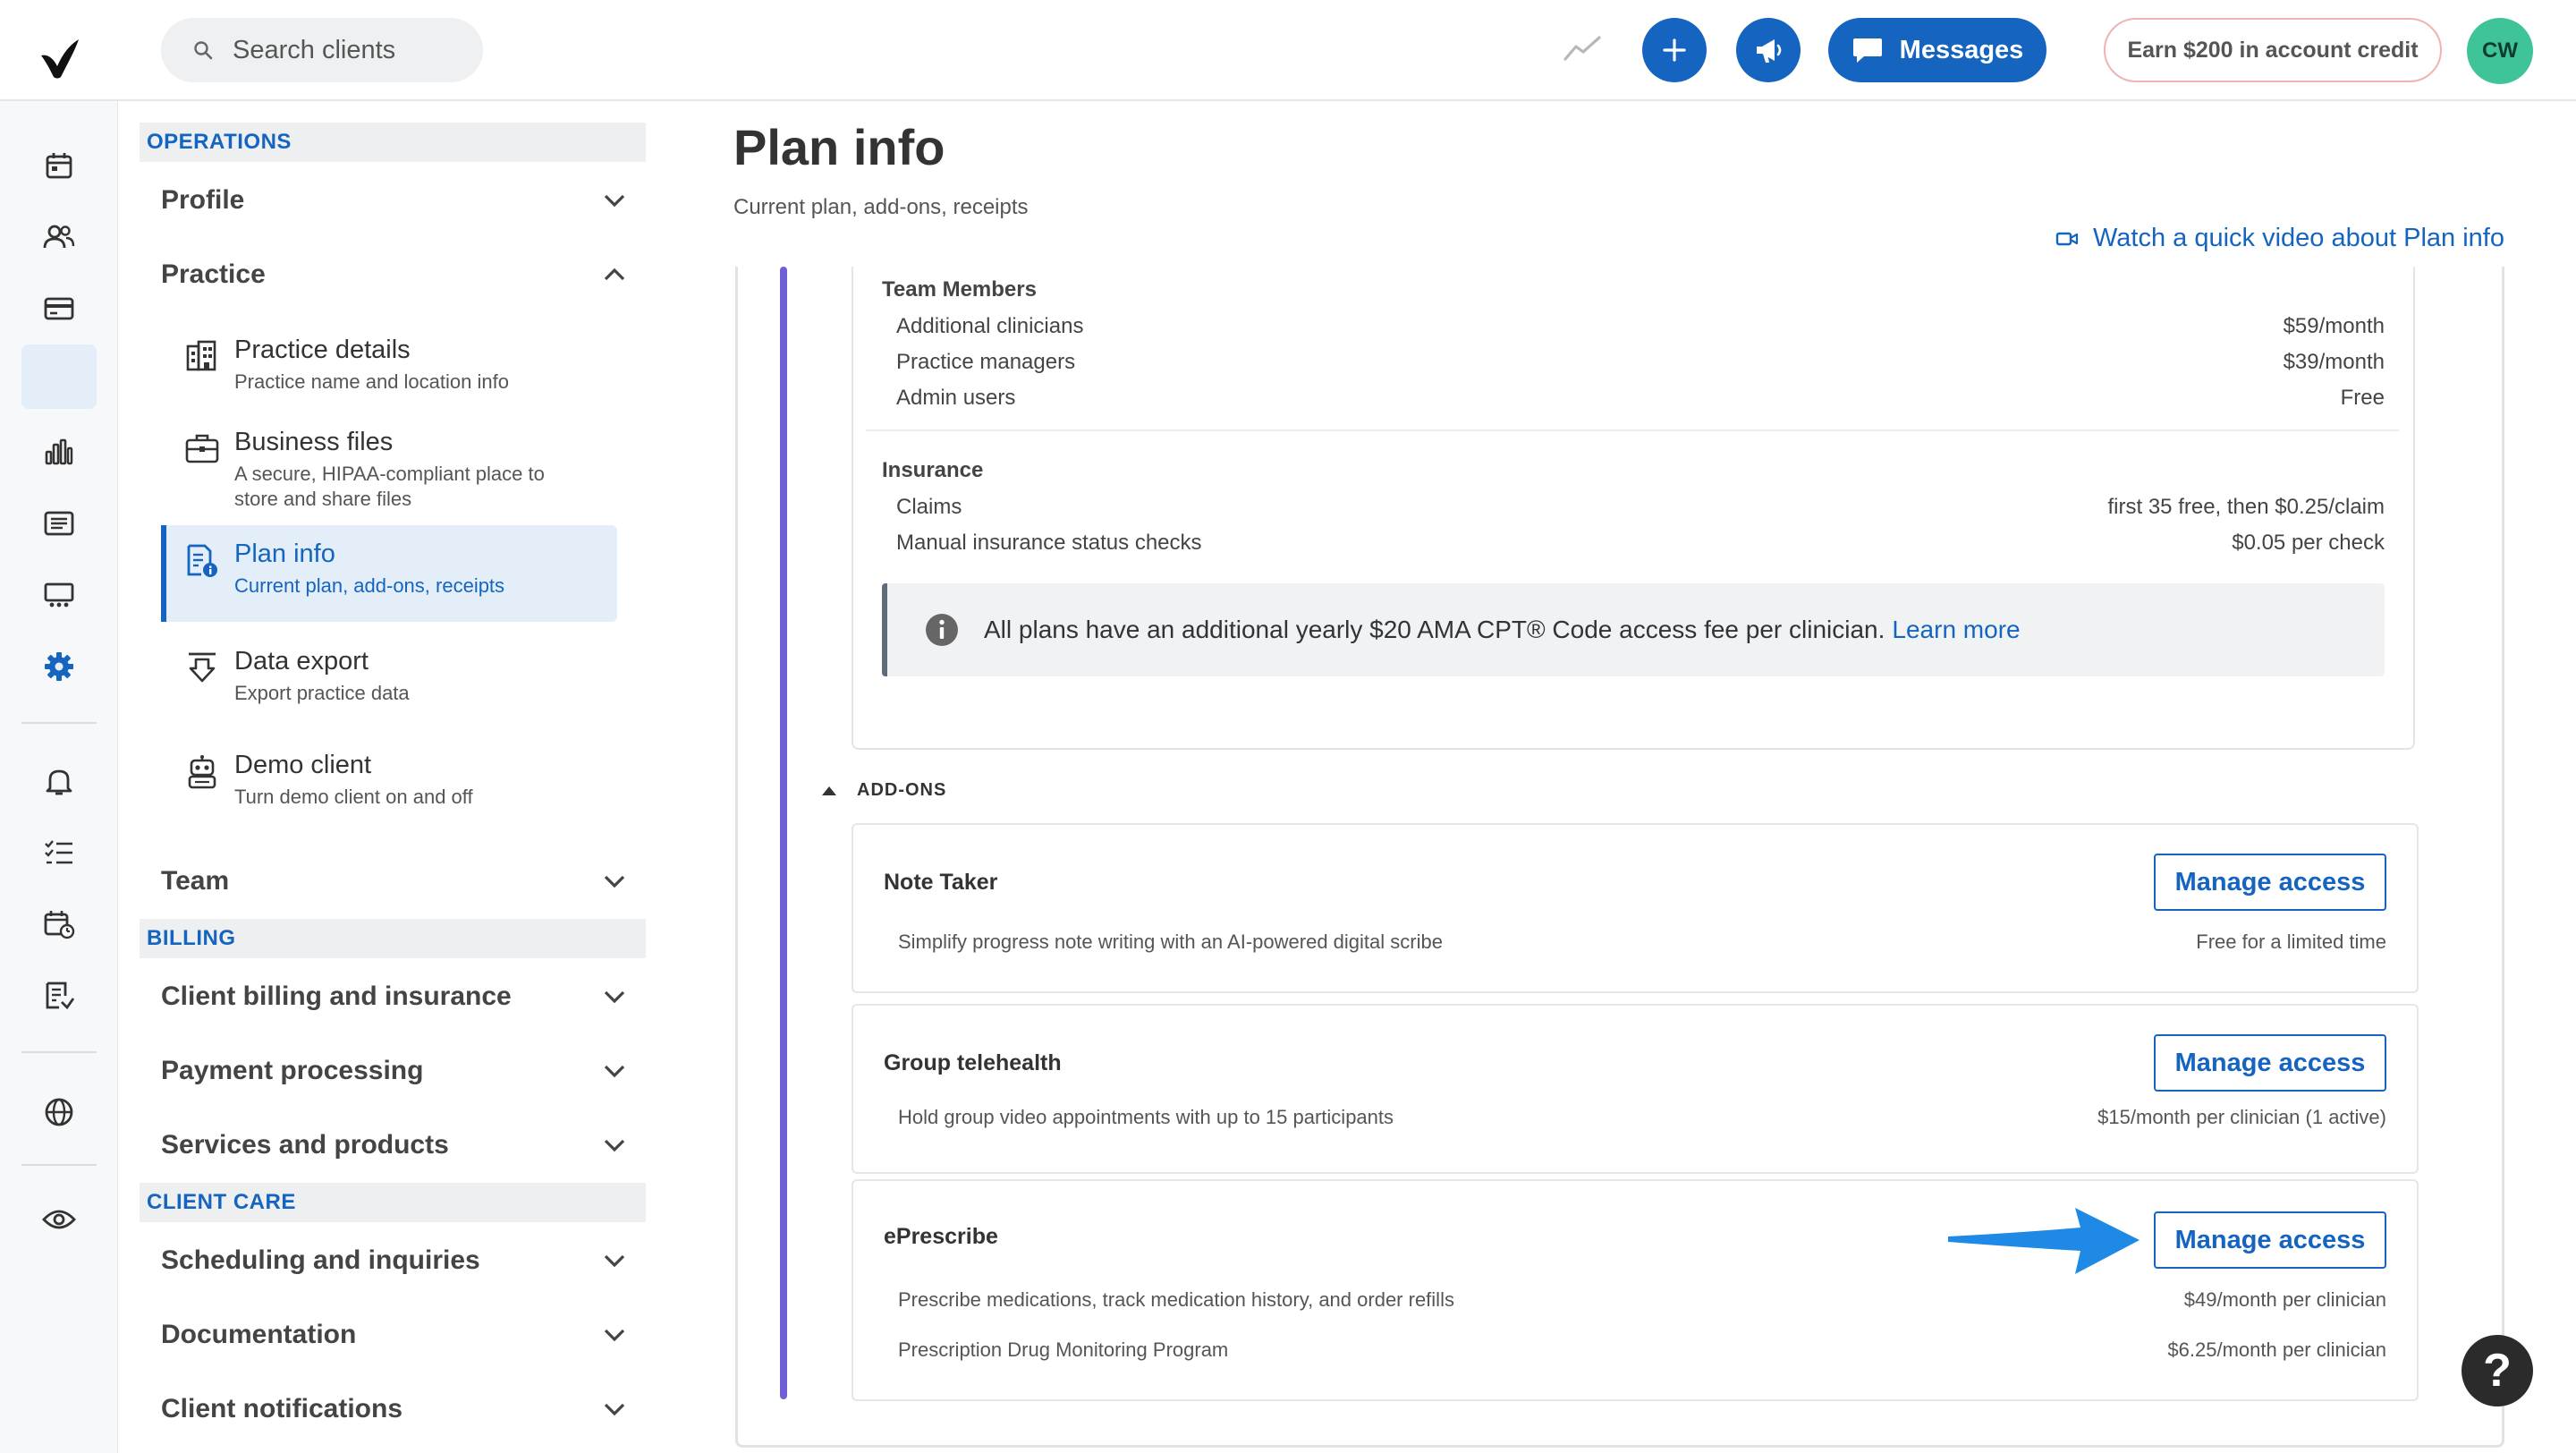  Describe the element at coordinates (59, 924) in the screenshot. I see `appointment-requests-icon` at that location.